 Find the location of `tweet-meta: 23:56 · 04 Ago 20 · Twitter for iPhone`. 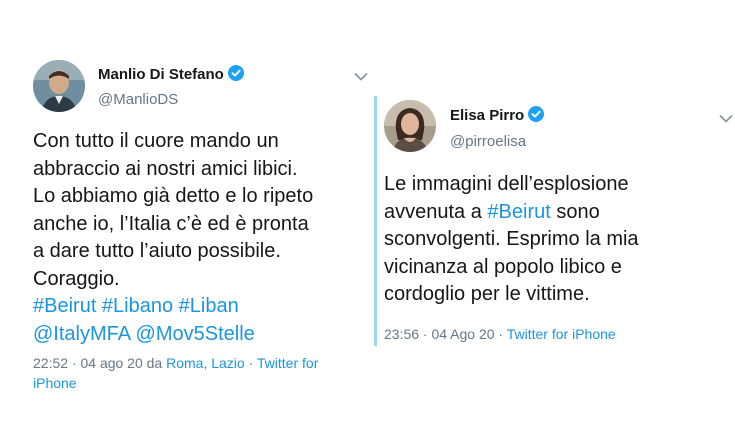

tweet-meta: 23:56 · 04 Ago 20 · Twitter for iPhone is located at coordinates (500, 334).